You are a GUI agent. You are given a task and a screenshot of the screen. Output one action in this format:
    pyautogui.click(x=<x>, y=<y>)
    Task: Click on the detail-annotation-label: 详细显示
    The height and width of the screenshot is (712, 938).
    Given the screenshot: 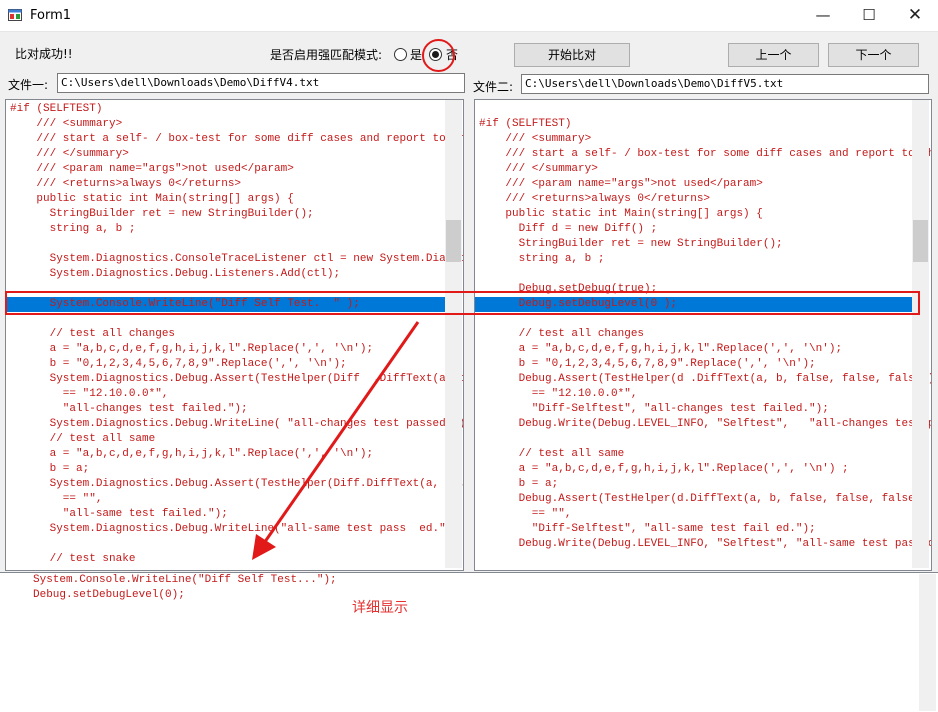 What is the action you would take?
    pyautogui.click(x=380, y=608)
    